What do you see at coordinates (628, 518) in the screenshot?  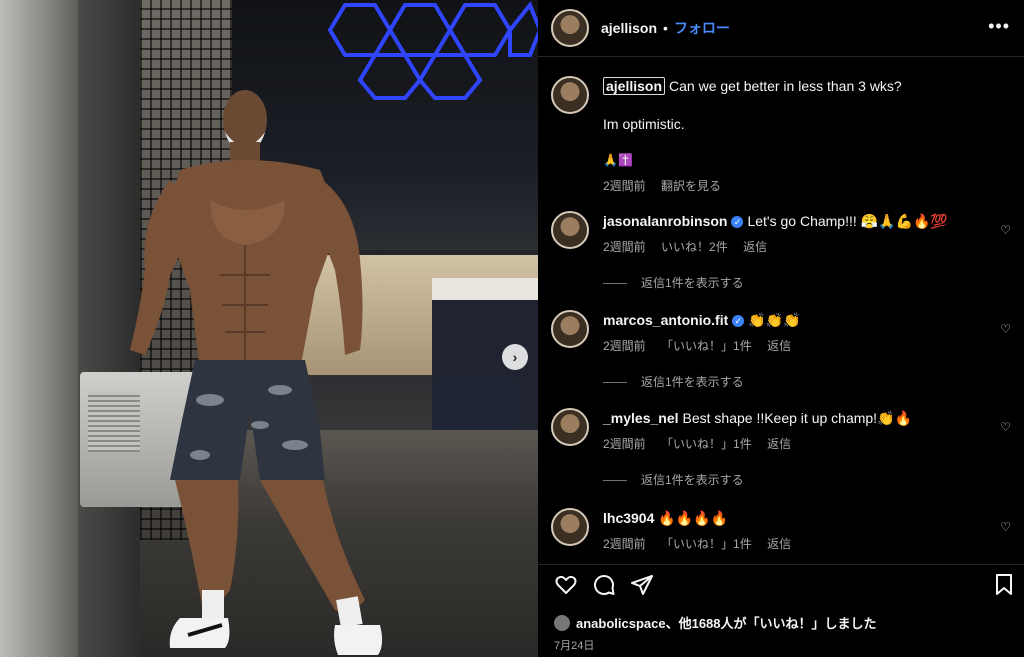 I see `comment-username: lhc3904` at bounding box center [628, 518].